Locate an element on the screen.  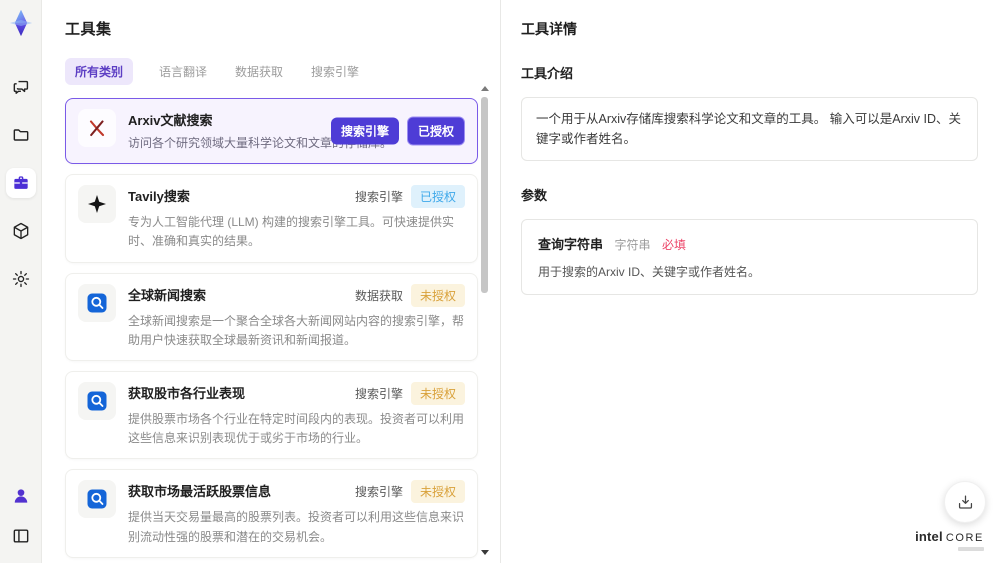
brand-text: intel core is located at coordinates (949, 536).